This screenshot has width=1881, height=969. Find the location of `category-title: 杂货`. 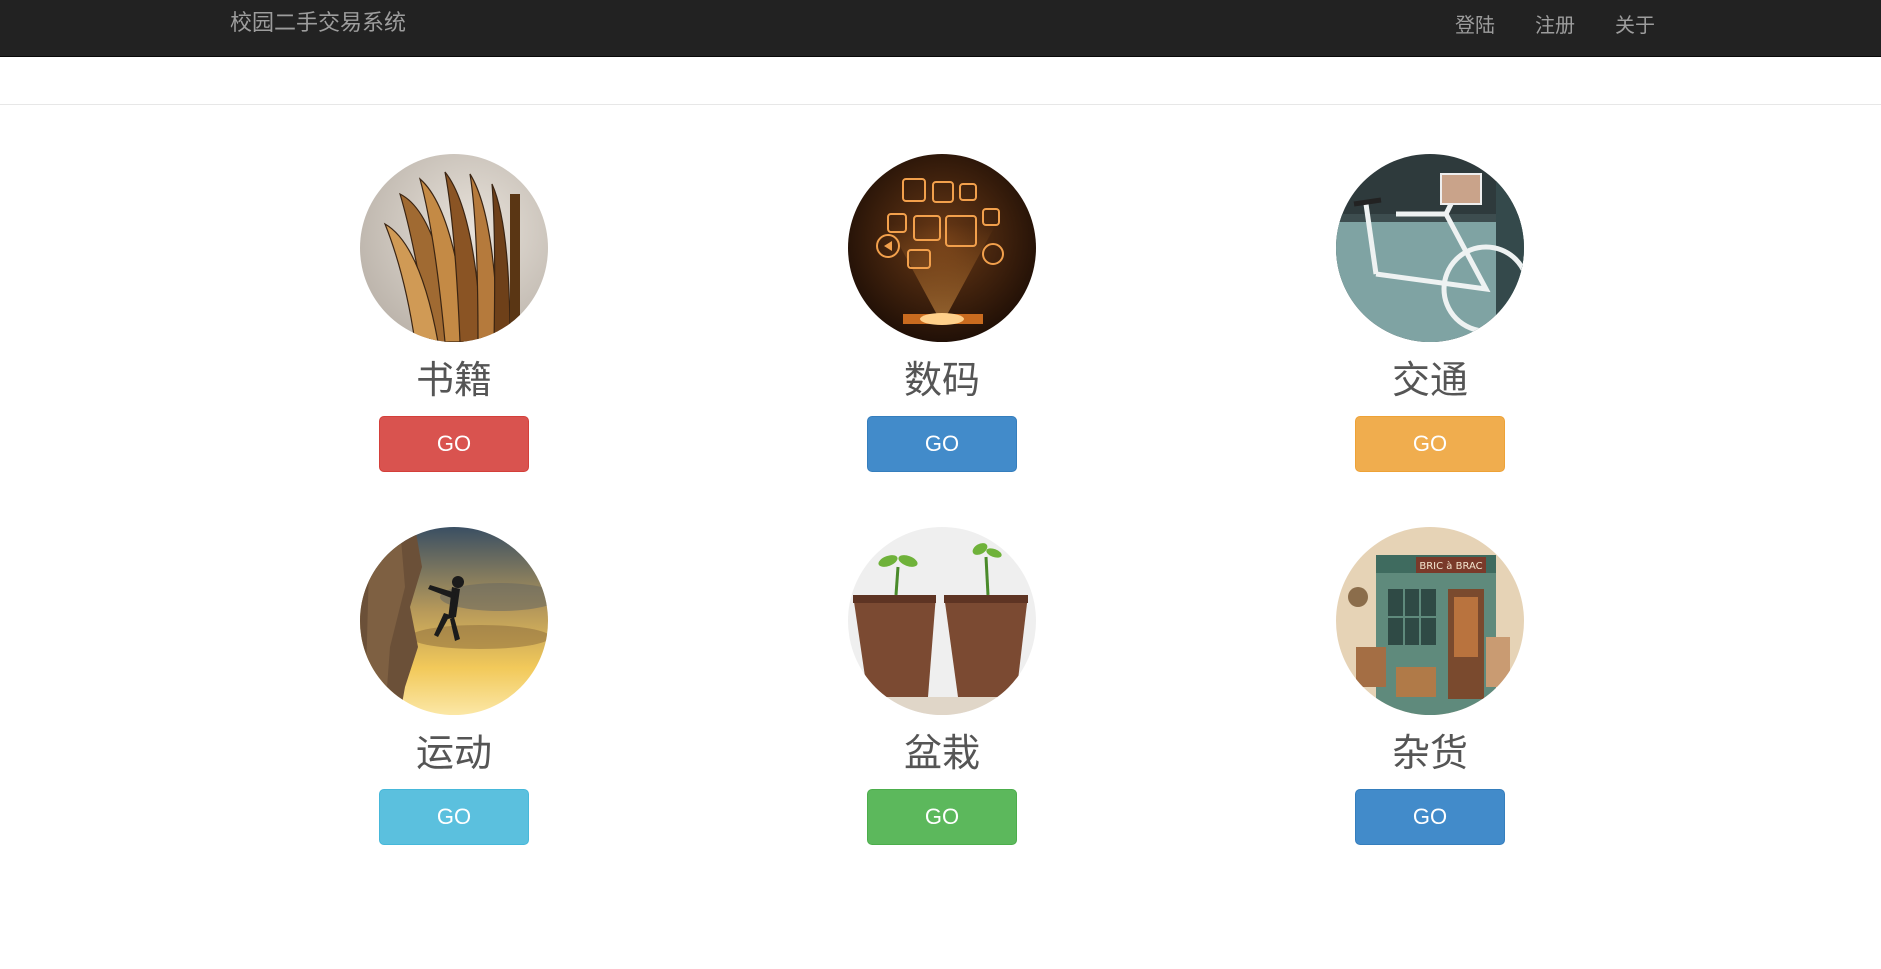

category-title: 杂货 is located at coordinates (1429, 753).